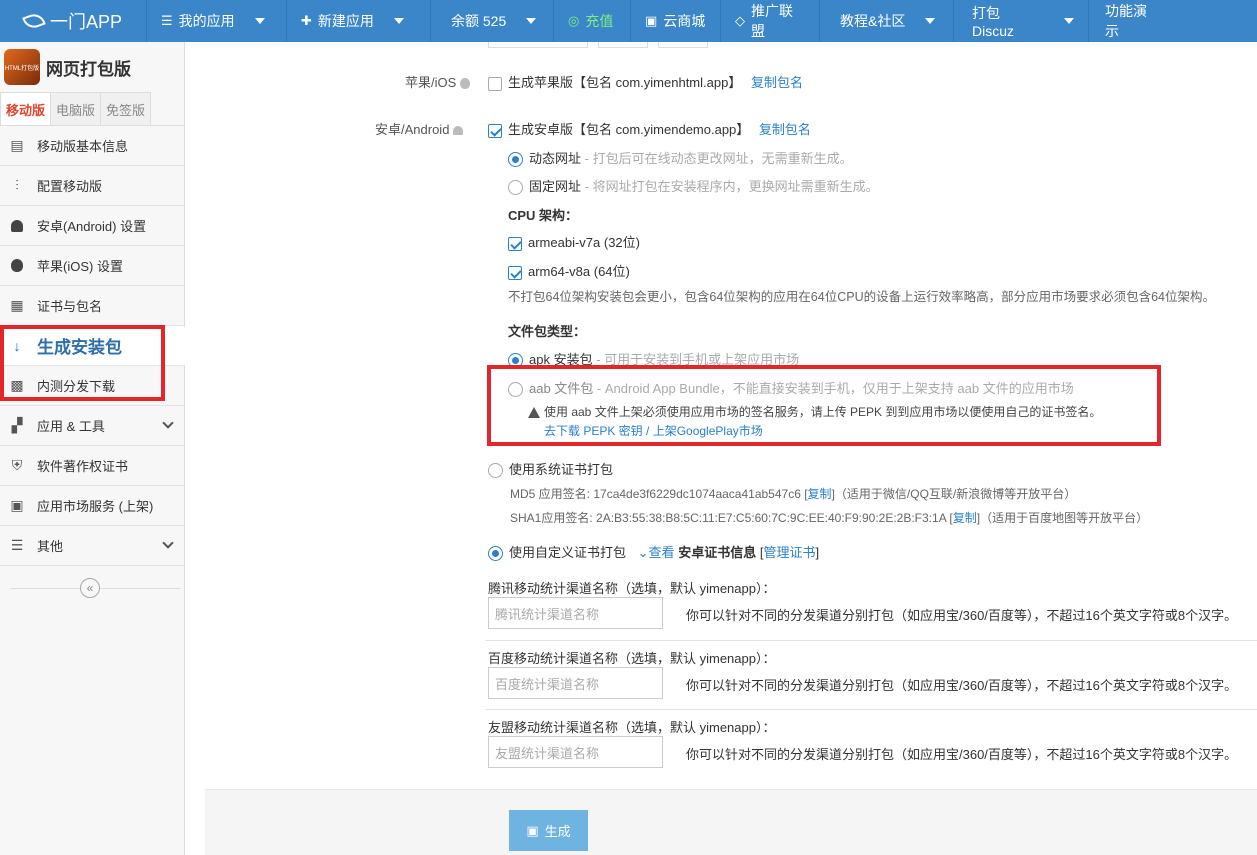  What do you see at coordinates (126, 108) in the screenshot?
I see `tab-unsigned: 免签版` at bounding box center [126, 108].